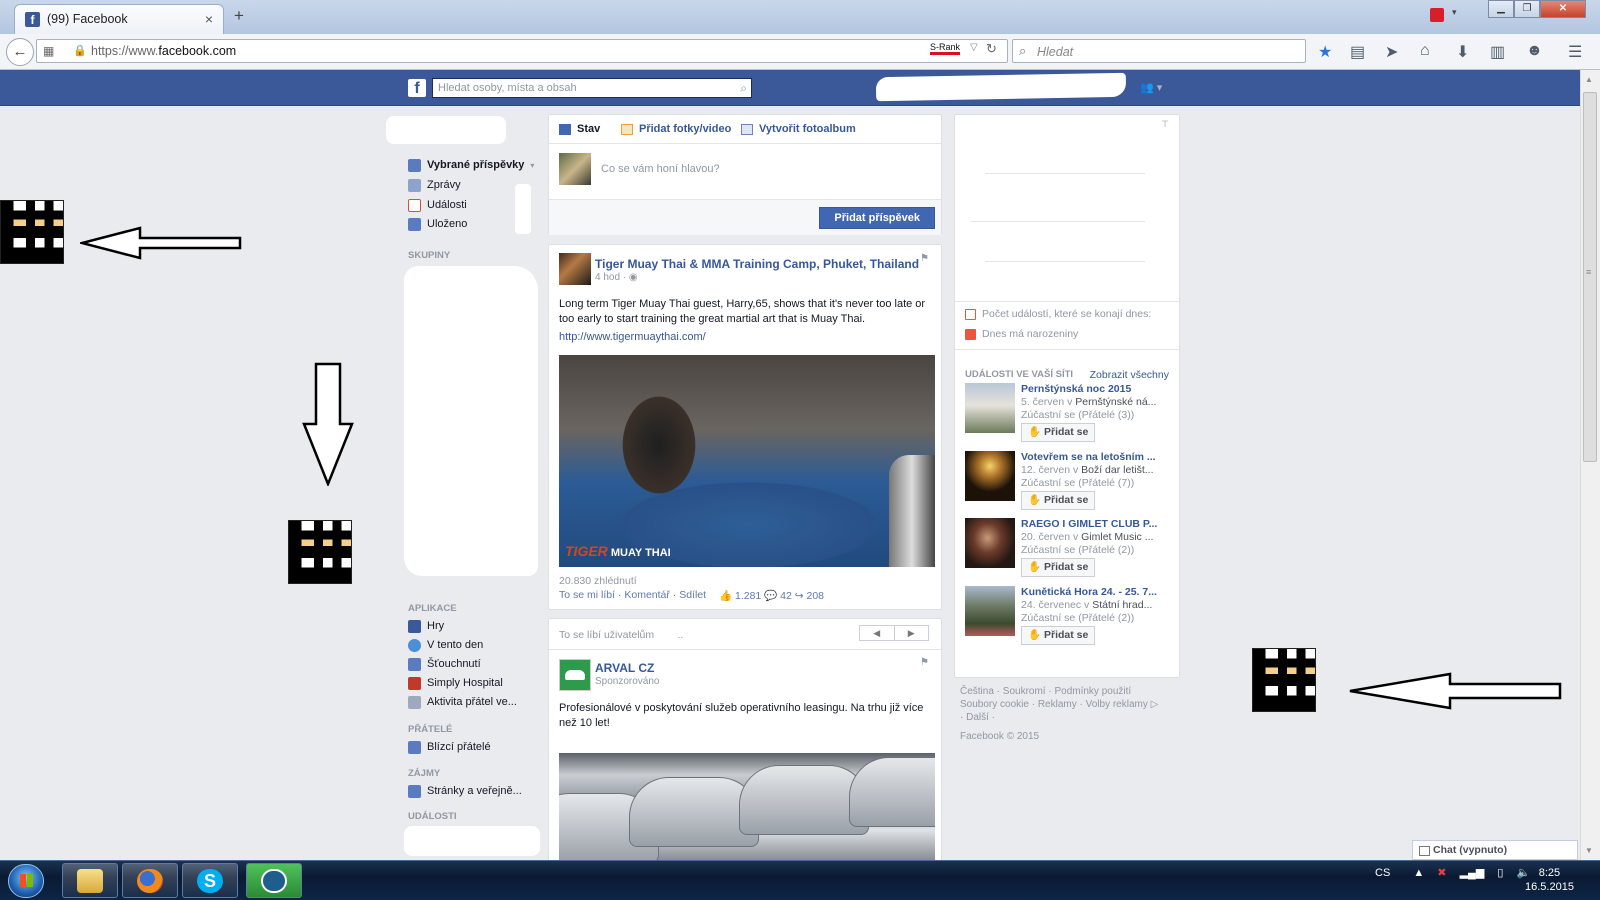 Image resolution: width=1600 pixels, height=900 pixels. What do you see at coordinates (90, 880) in the screenshot?
I see `taskbar-explorer` at bounding box center [90, 880].